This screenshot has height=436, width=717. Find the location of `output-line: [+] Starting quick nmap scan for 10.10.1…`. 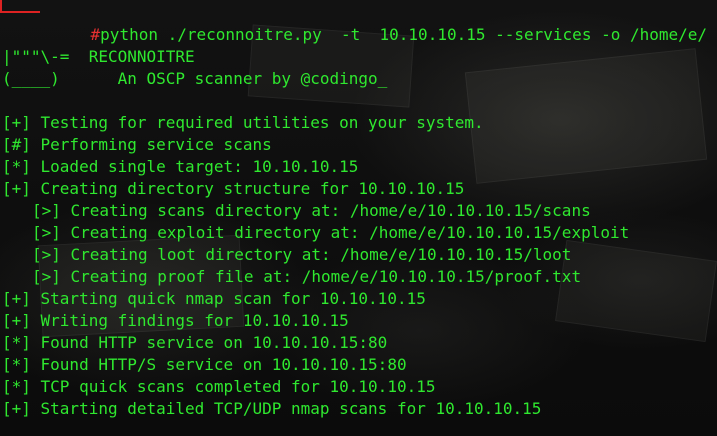

output-line: [+] Starting quick nmap scan for 10.10.1… is located at coordinates (214, 298).